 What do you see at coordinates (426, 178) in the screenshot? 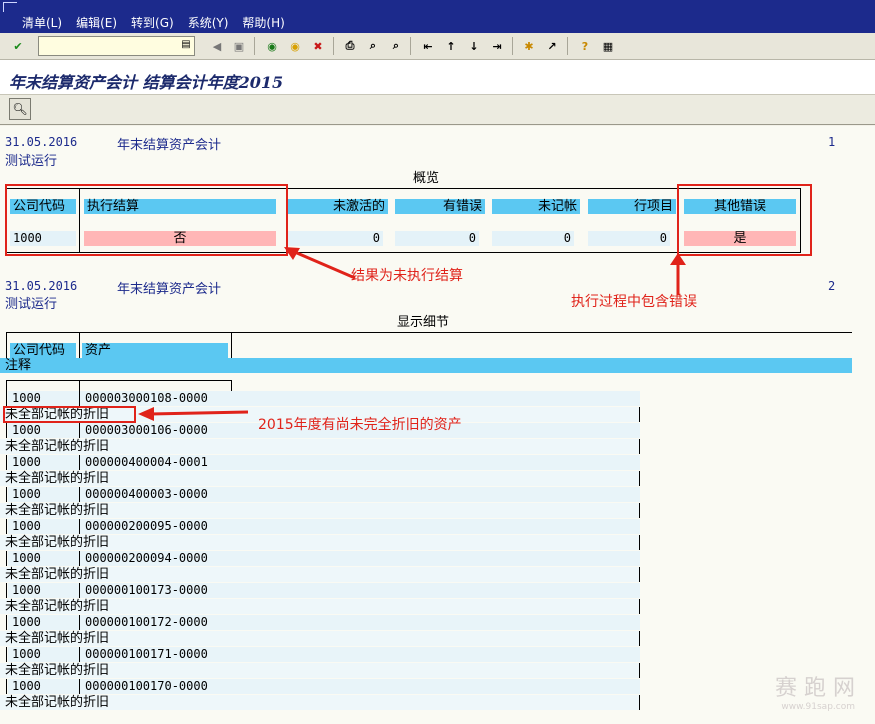
I see `section-title: 概览` at bounding box center [426, 178].